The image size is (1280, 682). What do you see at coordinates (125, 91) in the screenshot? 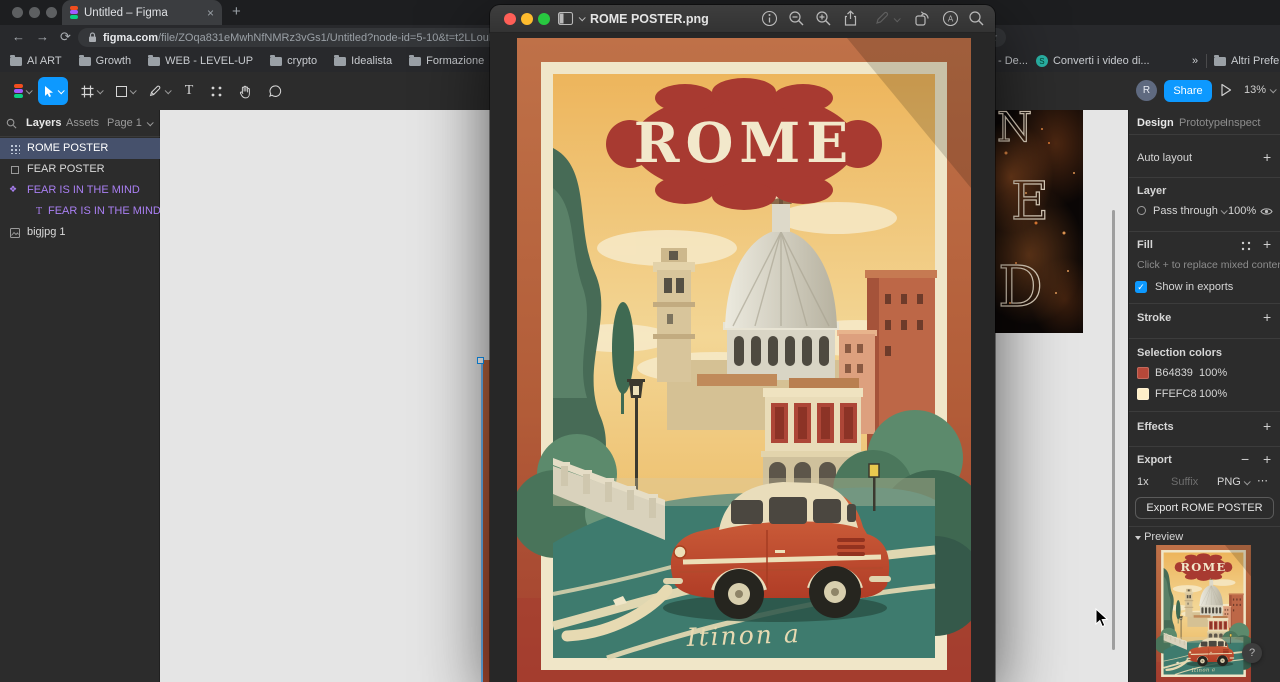
I see `shape-tool` at bounding box center [125, 91].